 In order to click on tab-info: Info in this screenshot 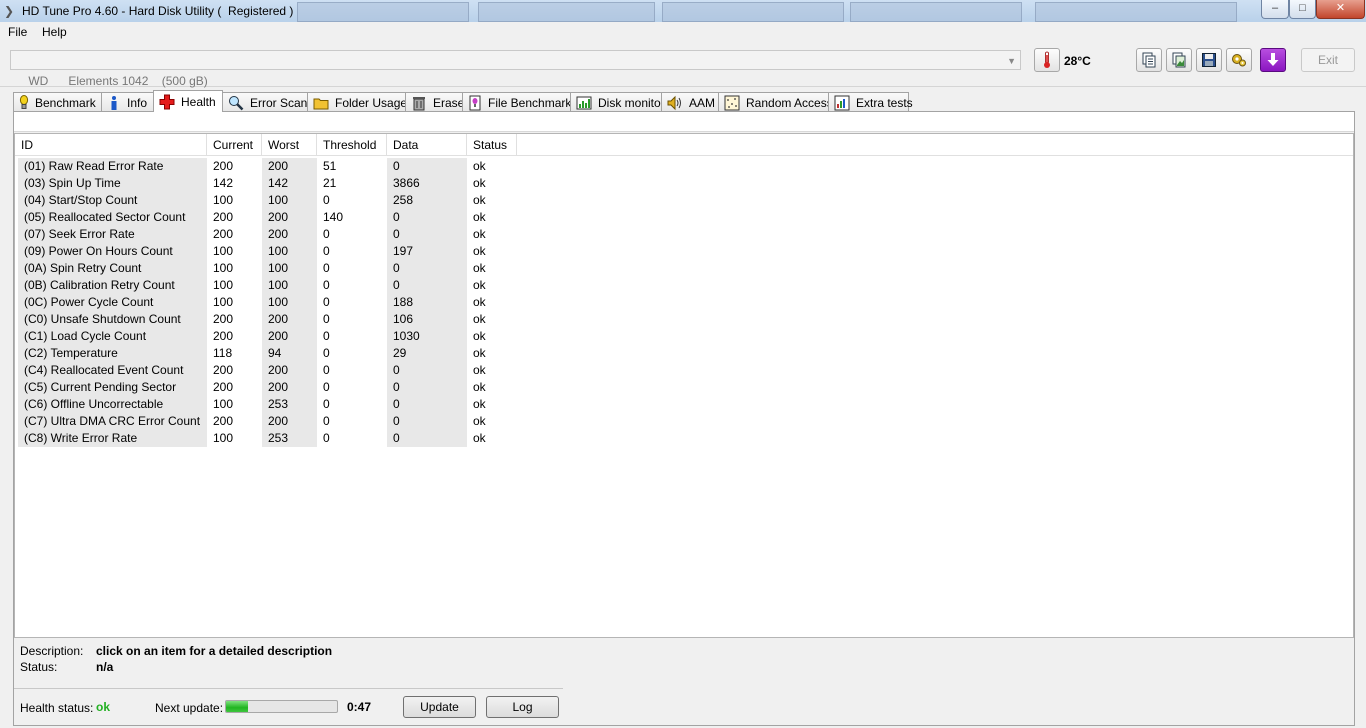, I will do `click(127, 102)`.